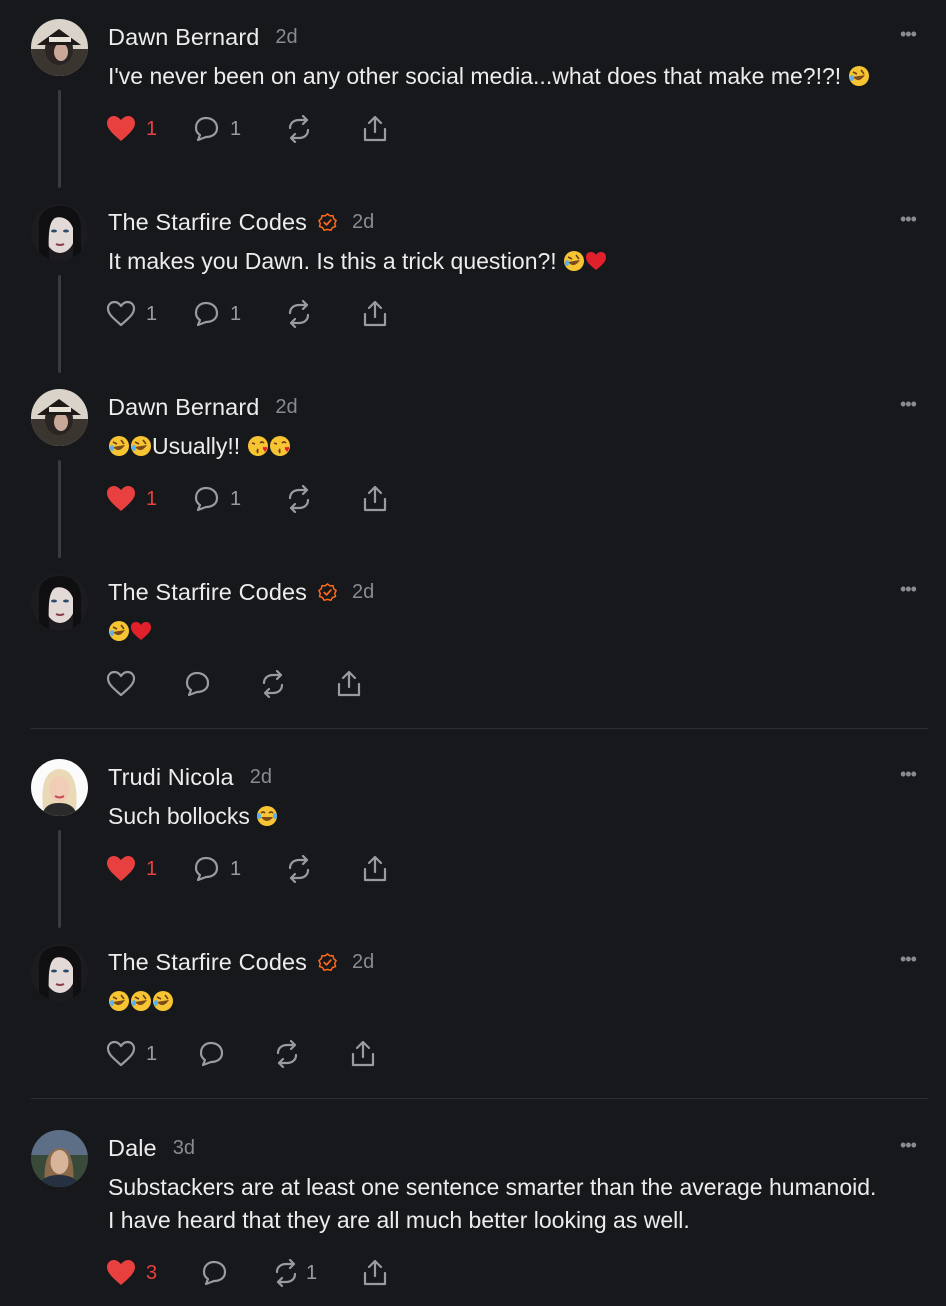 This screenshot has width=946, height=1306. What do you see at coordinates (132, 1148) in the screenshot?
I see `author-name: Dale` at bounding box center [132, 1148].